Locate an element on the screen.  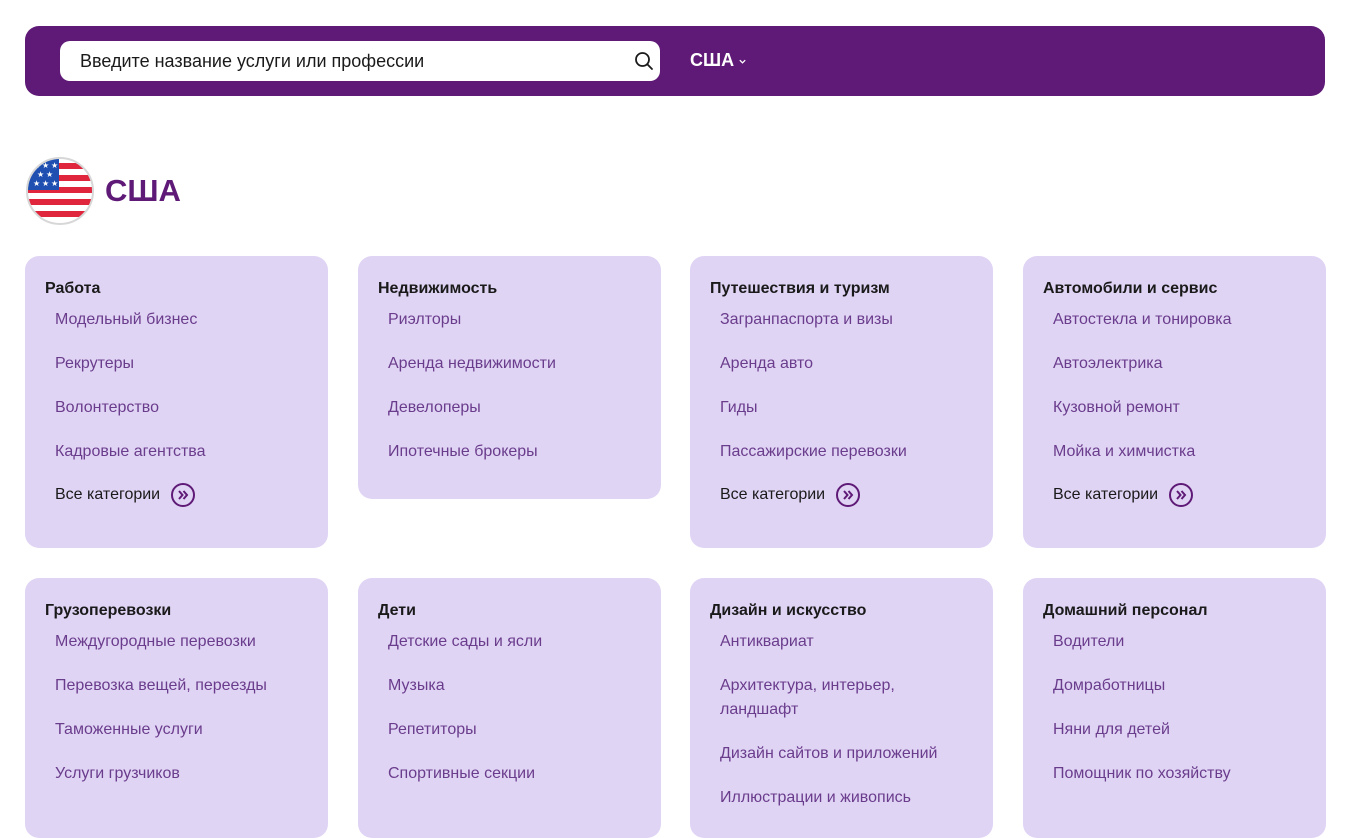
category-link: Девелоперы is located at coordinates (514, 408).